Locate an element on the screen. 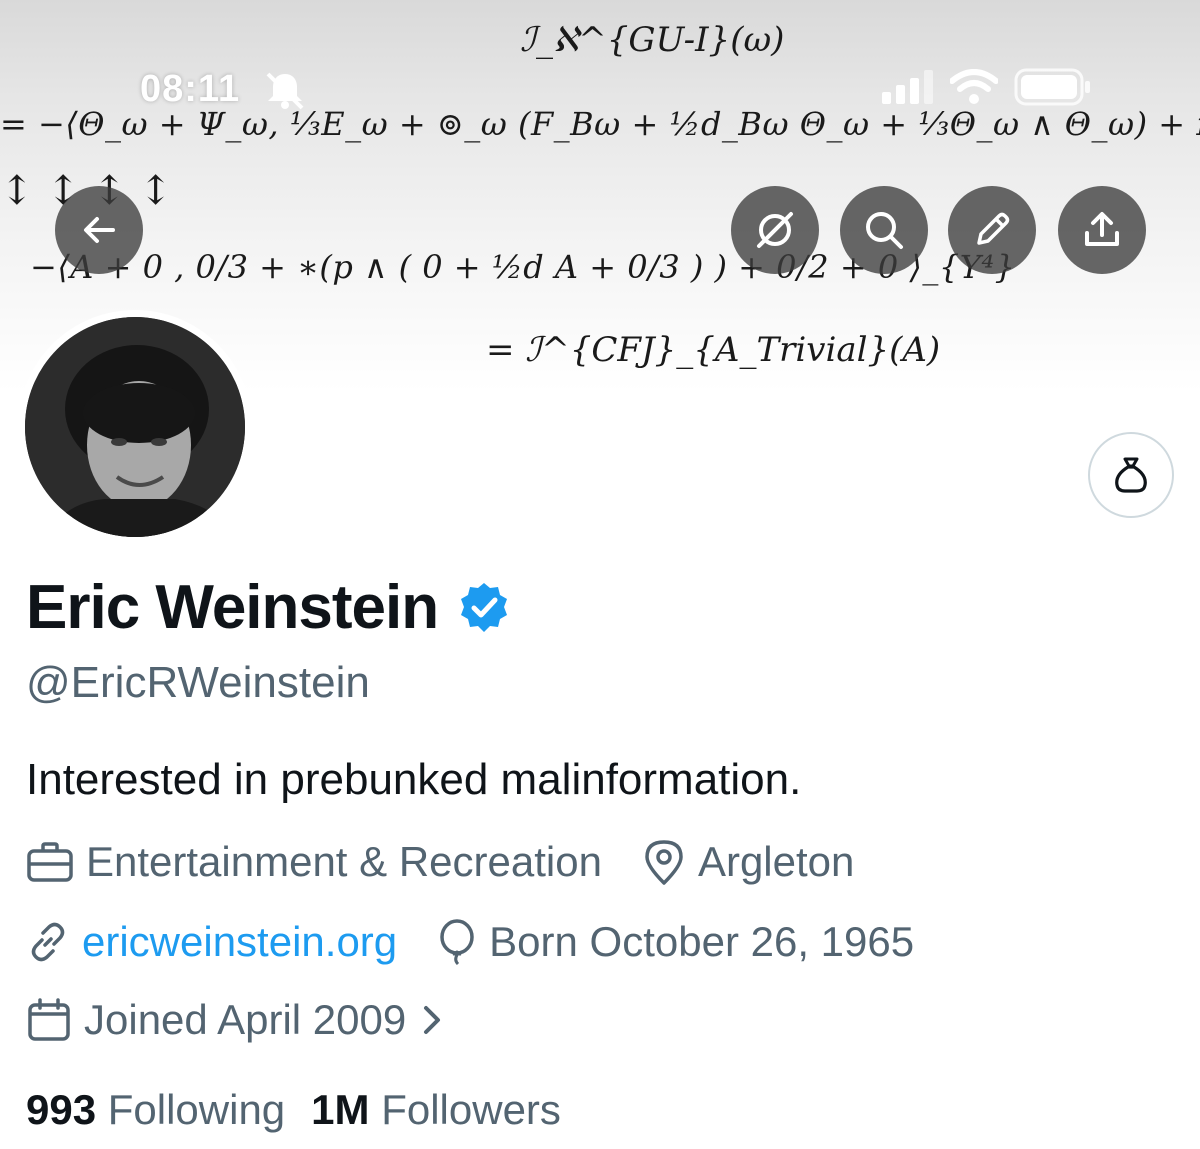 Image resolution: width=1200 pixels, height=1149 pixels. meta-row-1: Entertainment & Recreation Argleton is located at coordinates (460, 862).